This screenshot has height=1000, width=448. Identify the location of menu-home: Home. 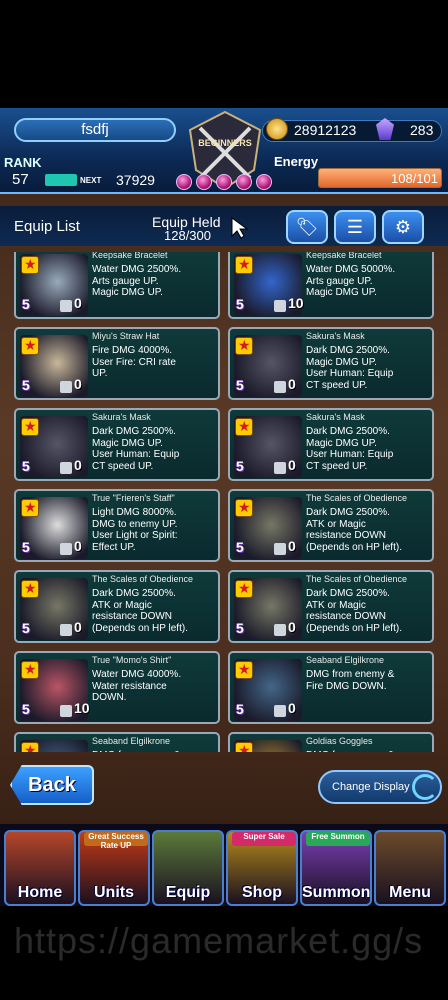
(40, 868).